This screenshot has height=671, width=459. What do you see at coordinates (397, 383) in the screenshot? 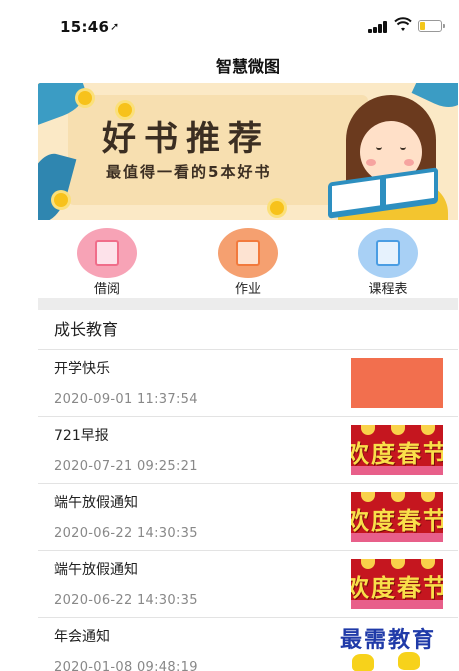
I see `article-thumbnail` at bounding box center [397, 383].